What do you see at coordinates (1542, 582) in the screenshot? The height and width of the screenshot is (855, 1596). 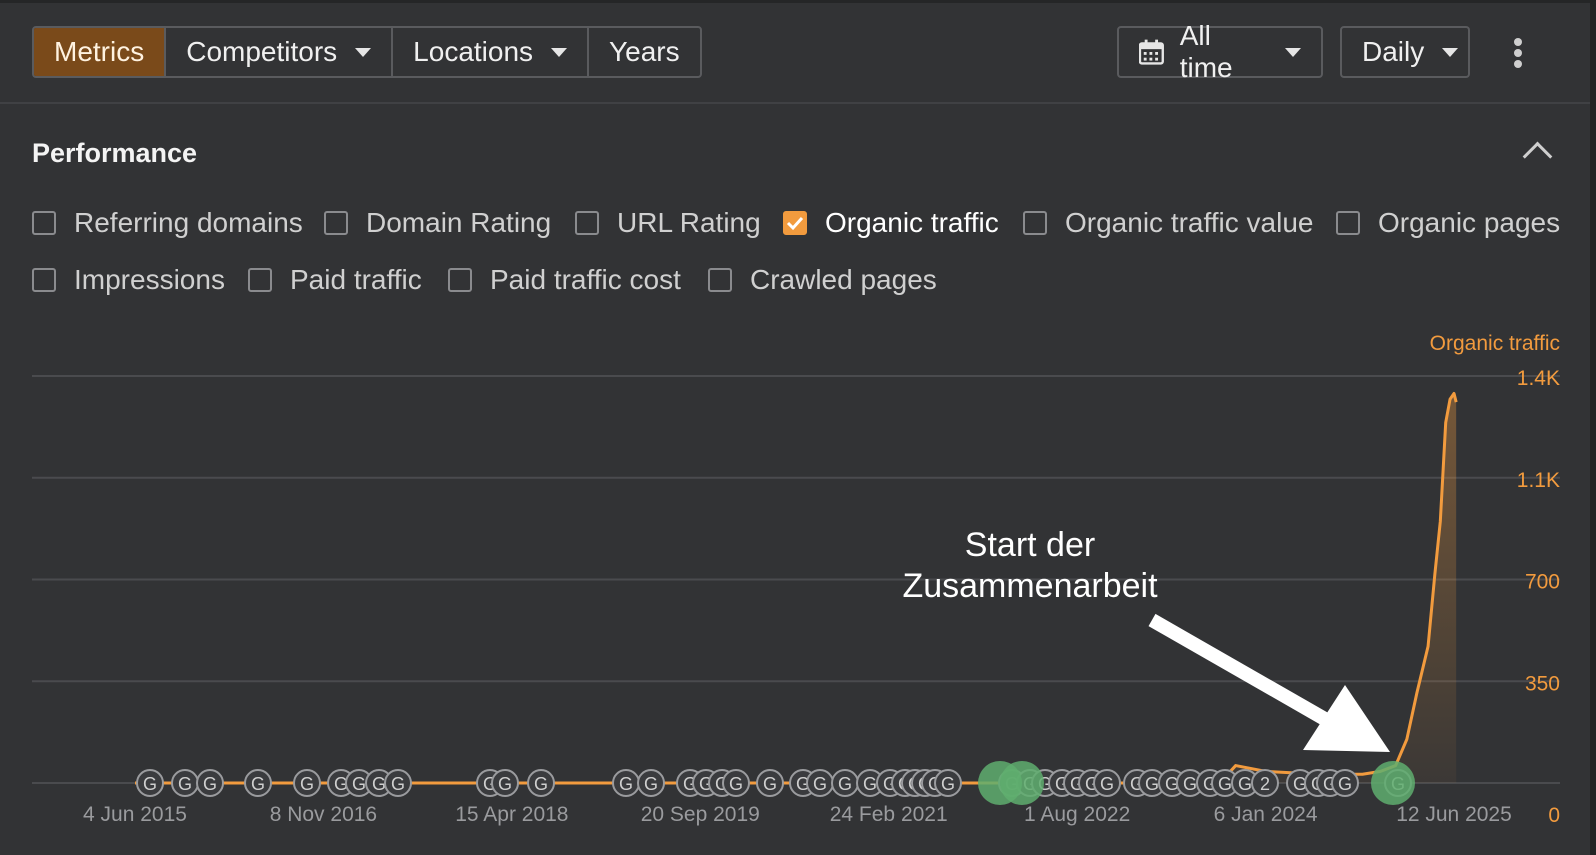 I see `y-tick-label: 700` at bounding box center [1542, 582].